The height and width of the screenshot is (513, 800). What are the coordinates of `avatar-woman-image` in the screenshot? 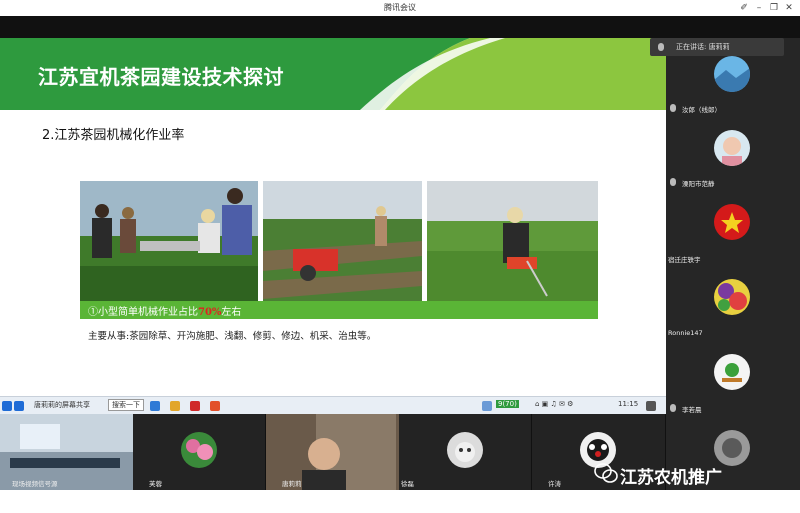 It's located at (732, 148).